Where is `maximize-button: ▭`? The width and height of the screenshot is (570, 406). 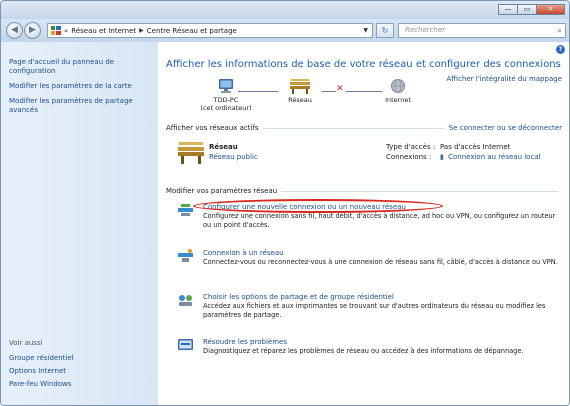 maximize-button: ▭ is located at coordinates (526, 9).